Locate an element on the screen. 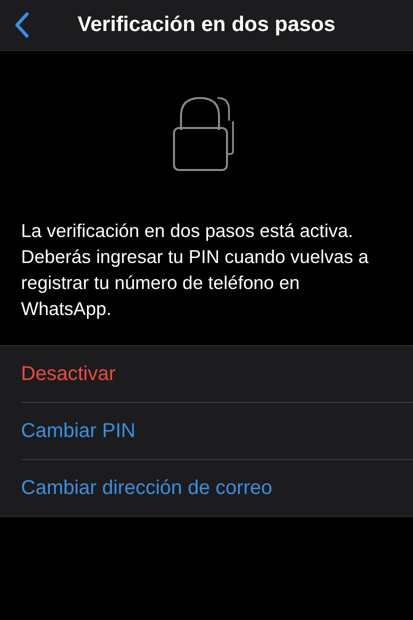  screen-title: Verificación en dos pasos is located at coordinates (207, 25).